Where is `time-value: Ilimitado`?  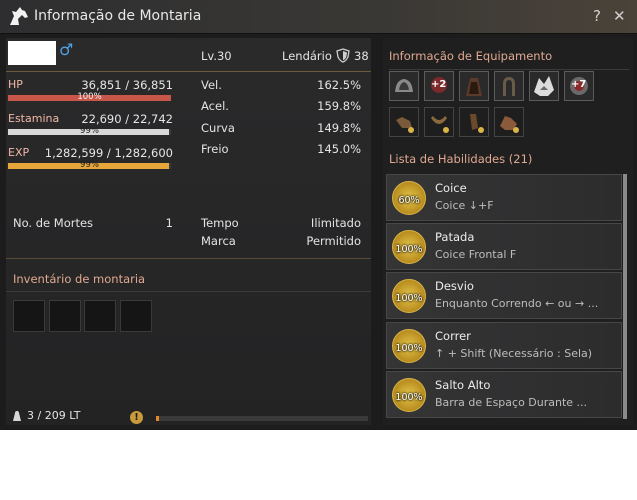 time-value: Ilimitado is located at coordinates (335, 223).